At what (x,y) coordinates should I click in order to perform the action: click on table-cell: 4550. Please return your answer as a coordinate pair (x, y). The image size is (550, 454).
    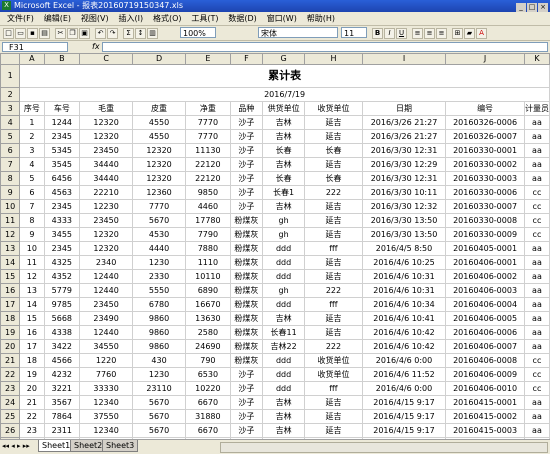
    Looking at the image, I should click on (159, 122).